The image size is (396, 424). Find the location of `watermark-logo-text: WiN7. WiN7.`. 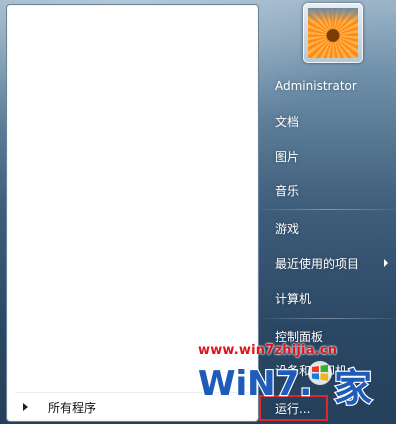

watermark-logo-text: WiN7. WiN7. is located at coordinates (255, 384).